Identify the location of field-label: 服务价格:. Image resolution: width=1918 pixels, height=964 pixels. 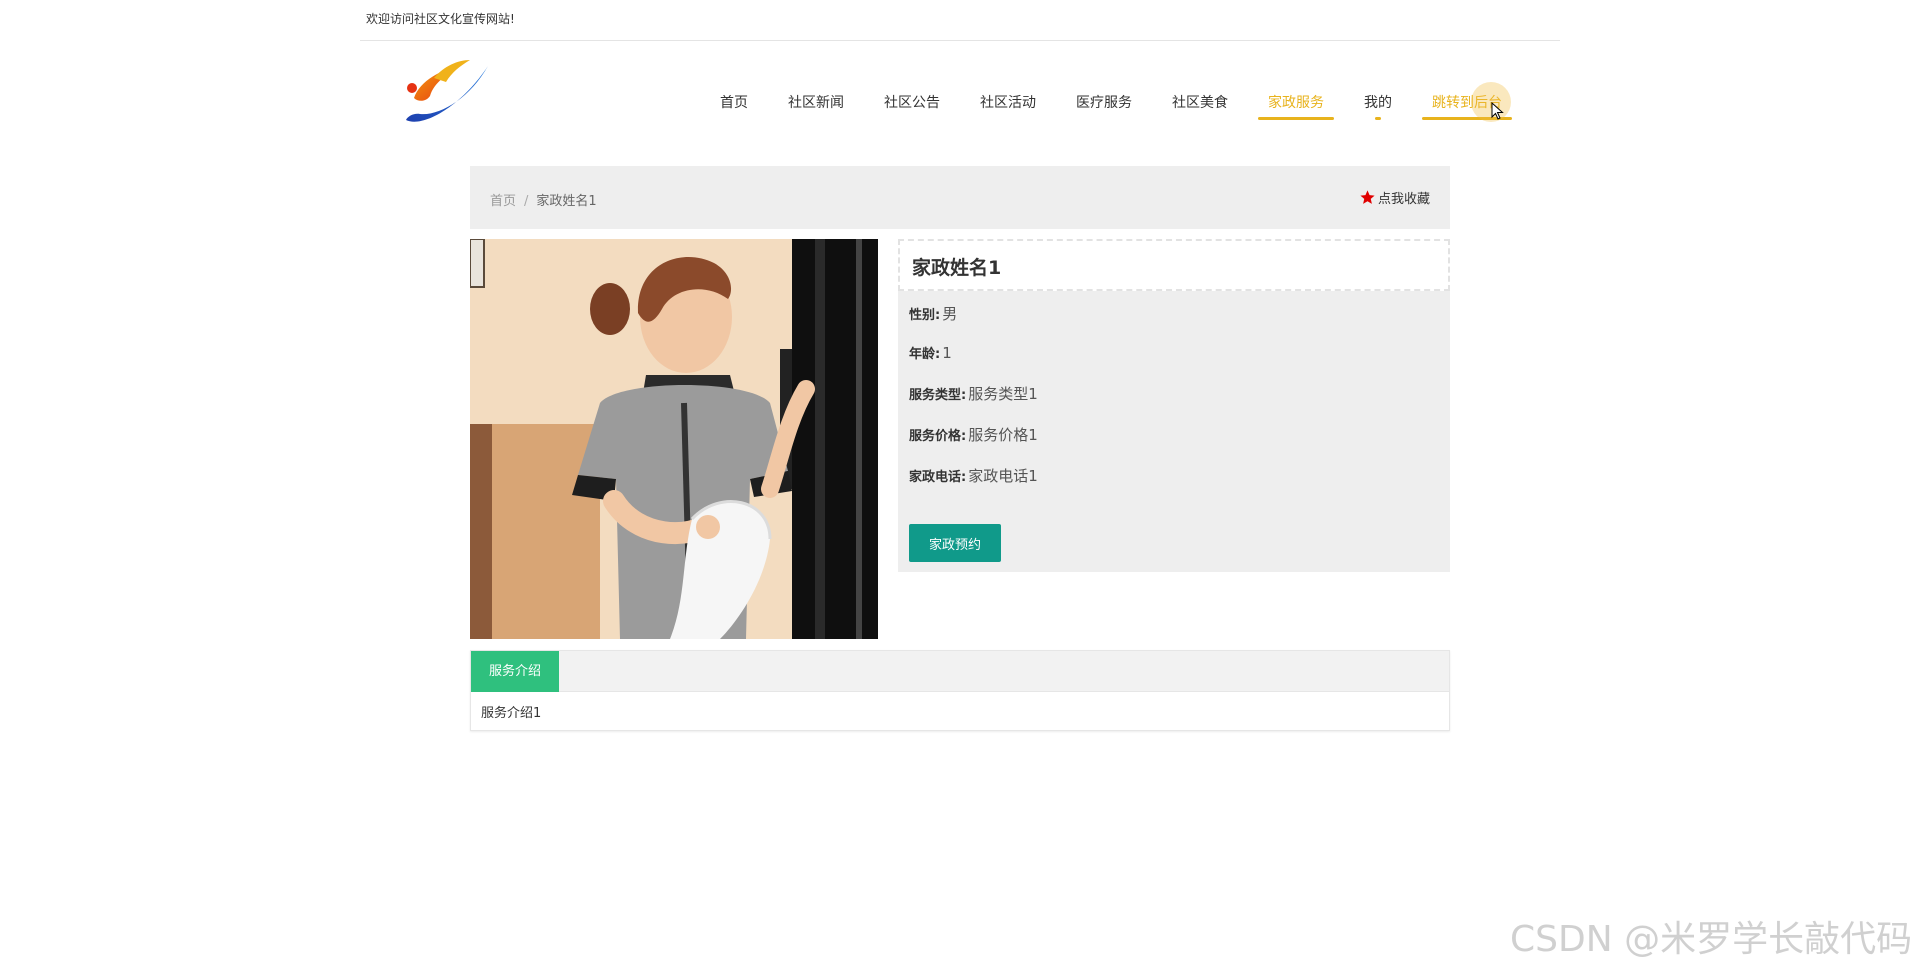
(938, 436).